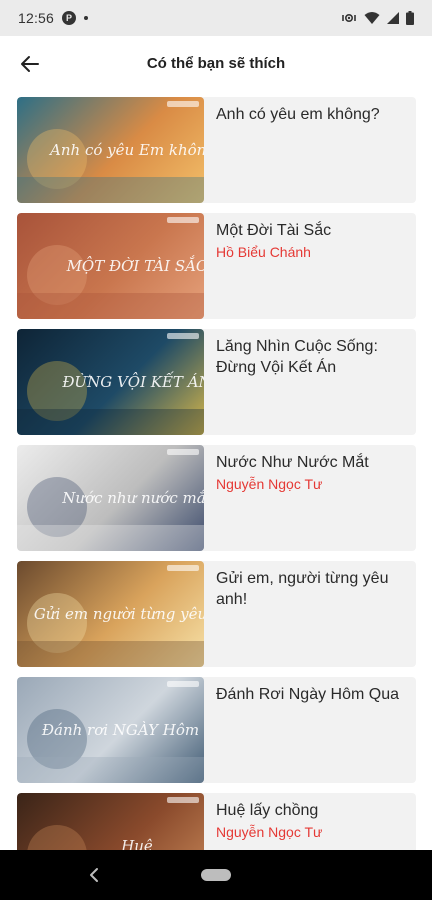 The height and width of the screenshot is (900, 432). I want to click on cover-art: MỘT ĐỜI TÀI SẮC, so click(110, 268).